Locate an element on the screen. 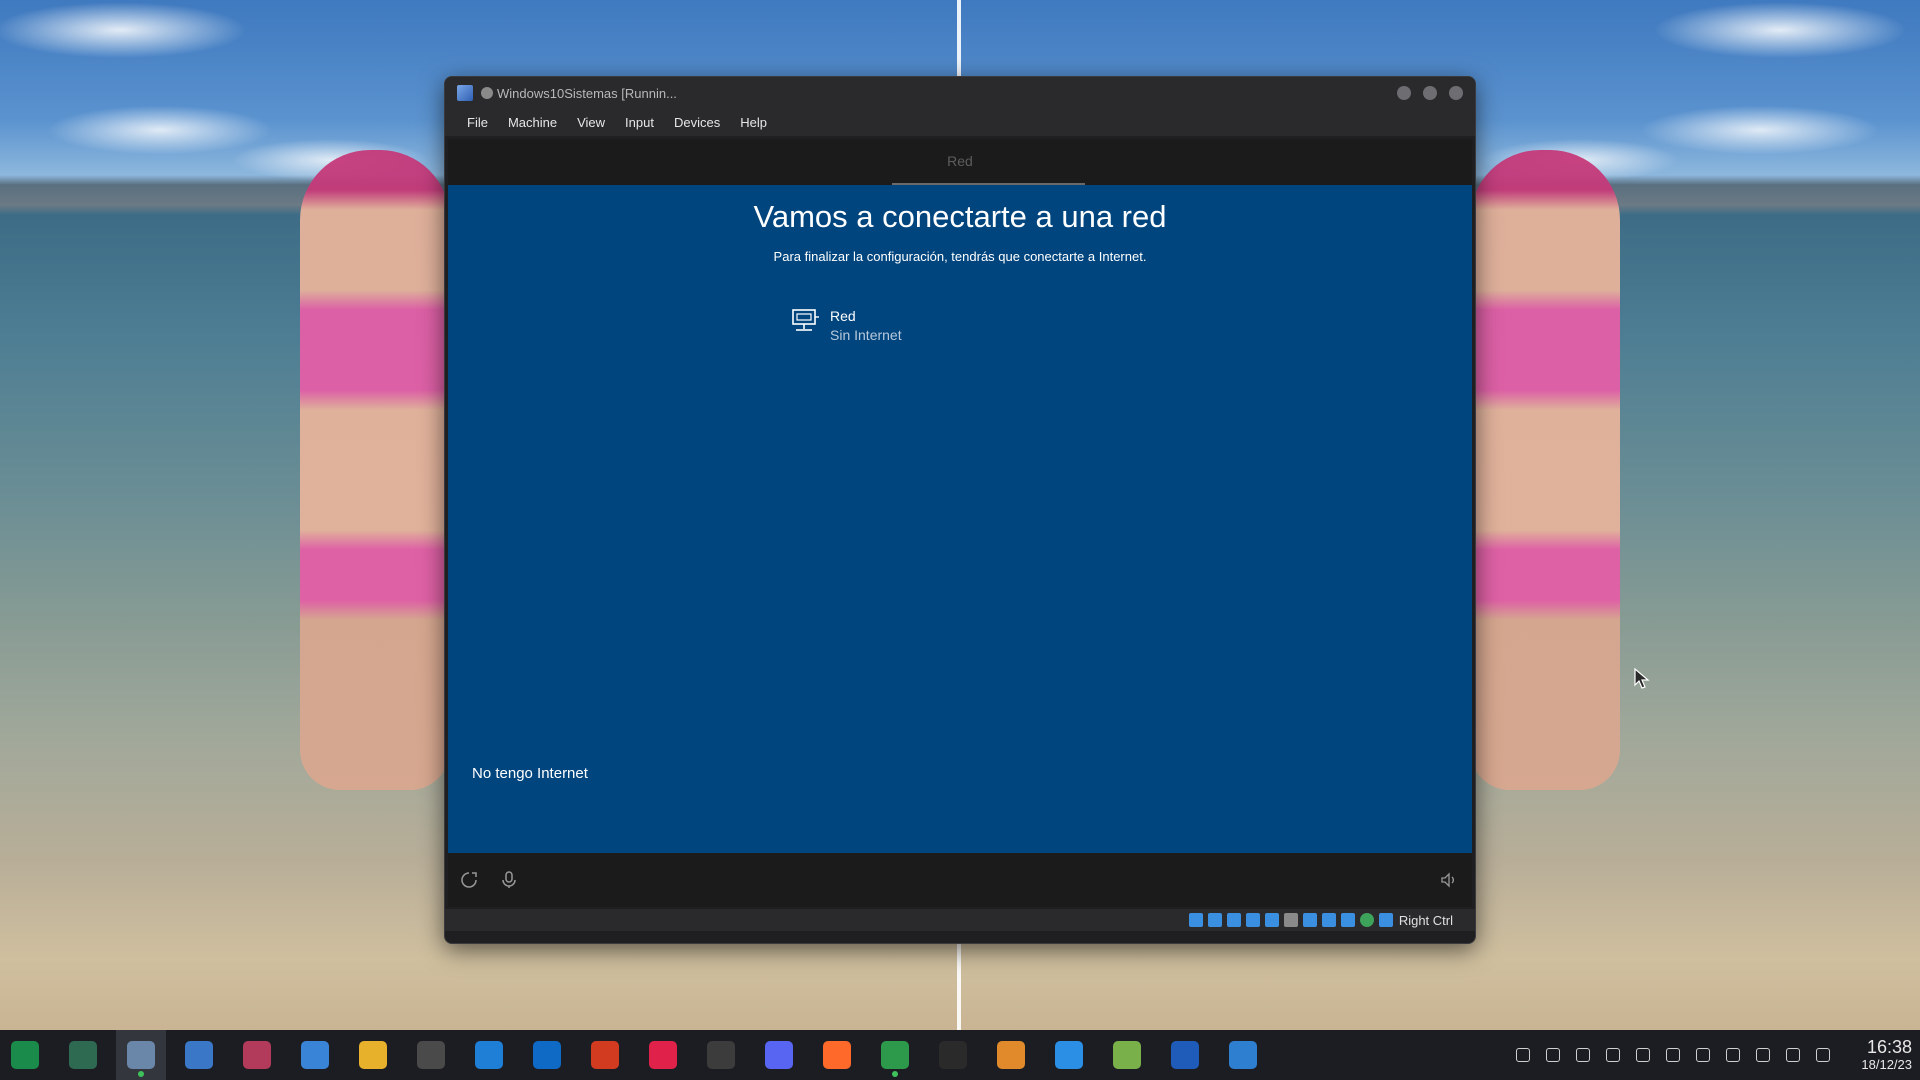 This screenshot has width=1920, height=1080. photos-icon is located at coordinates (1243, 1055).